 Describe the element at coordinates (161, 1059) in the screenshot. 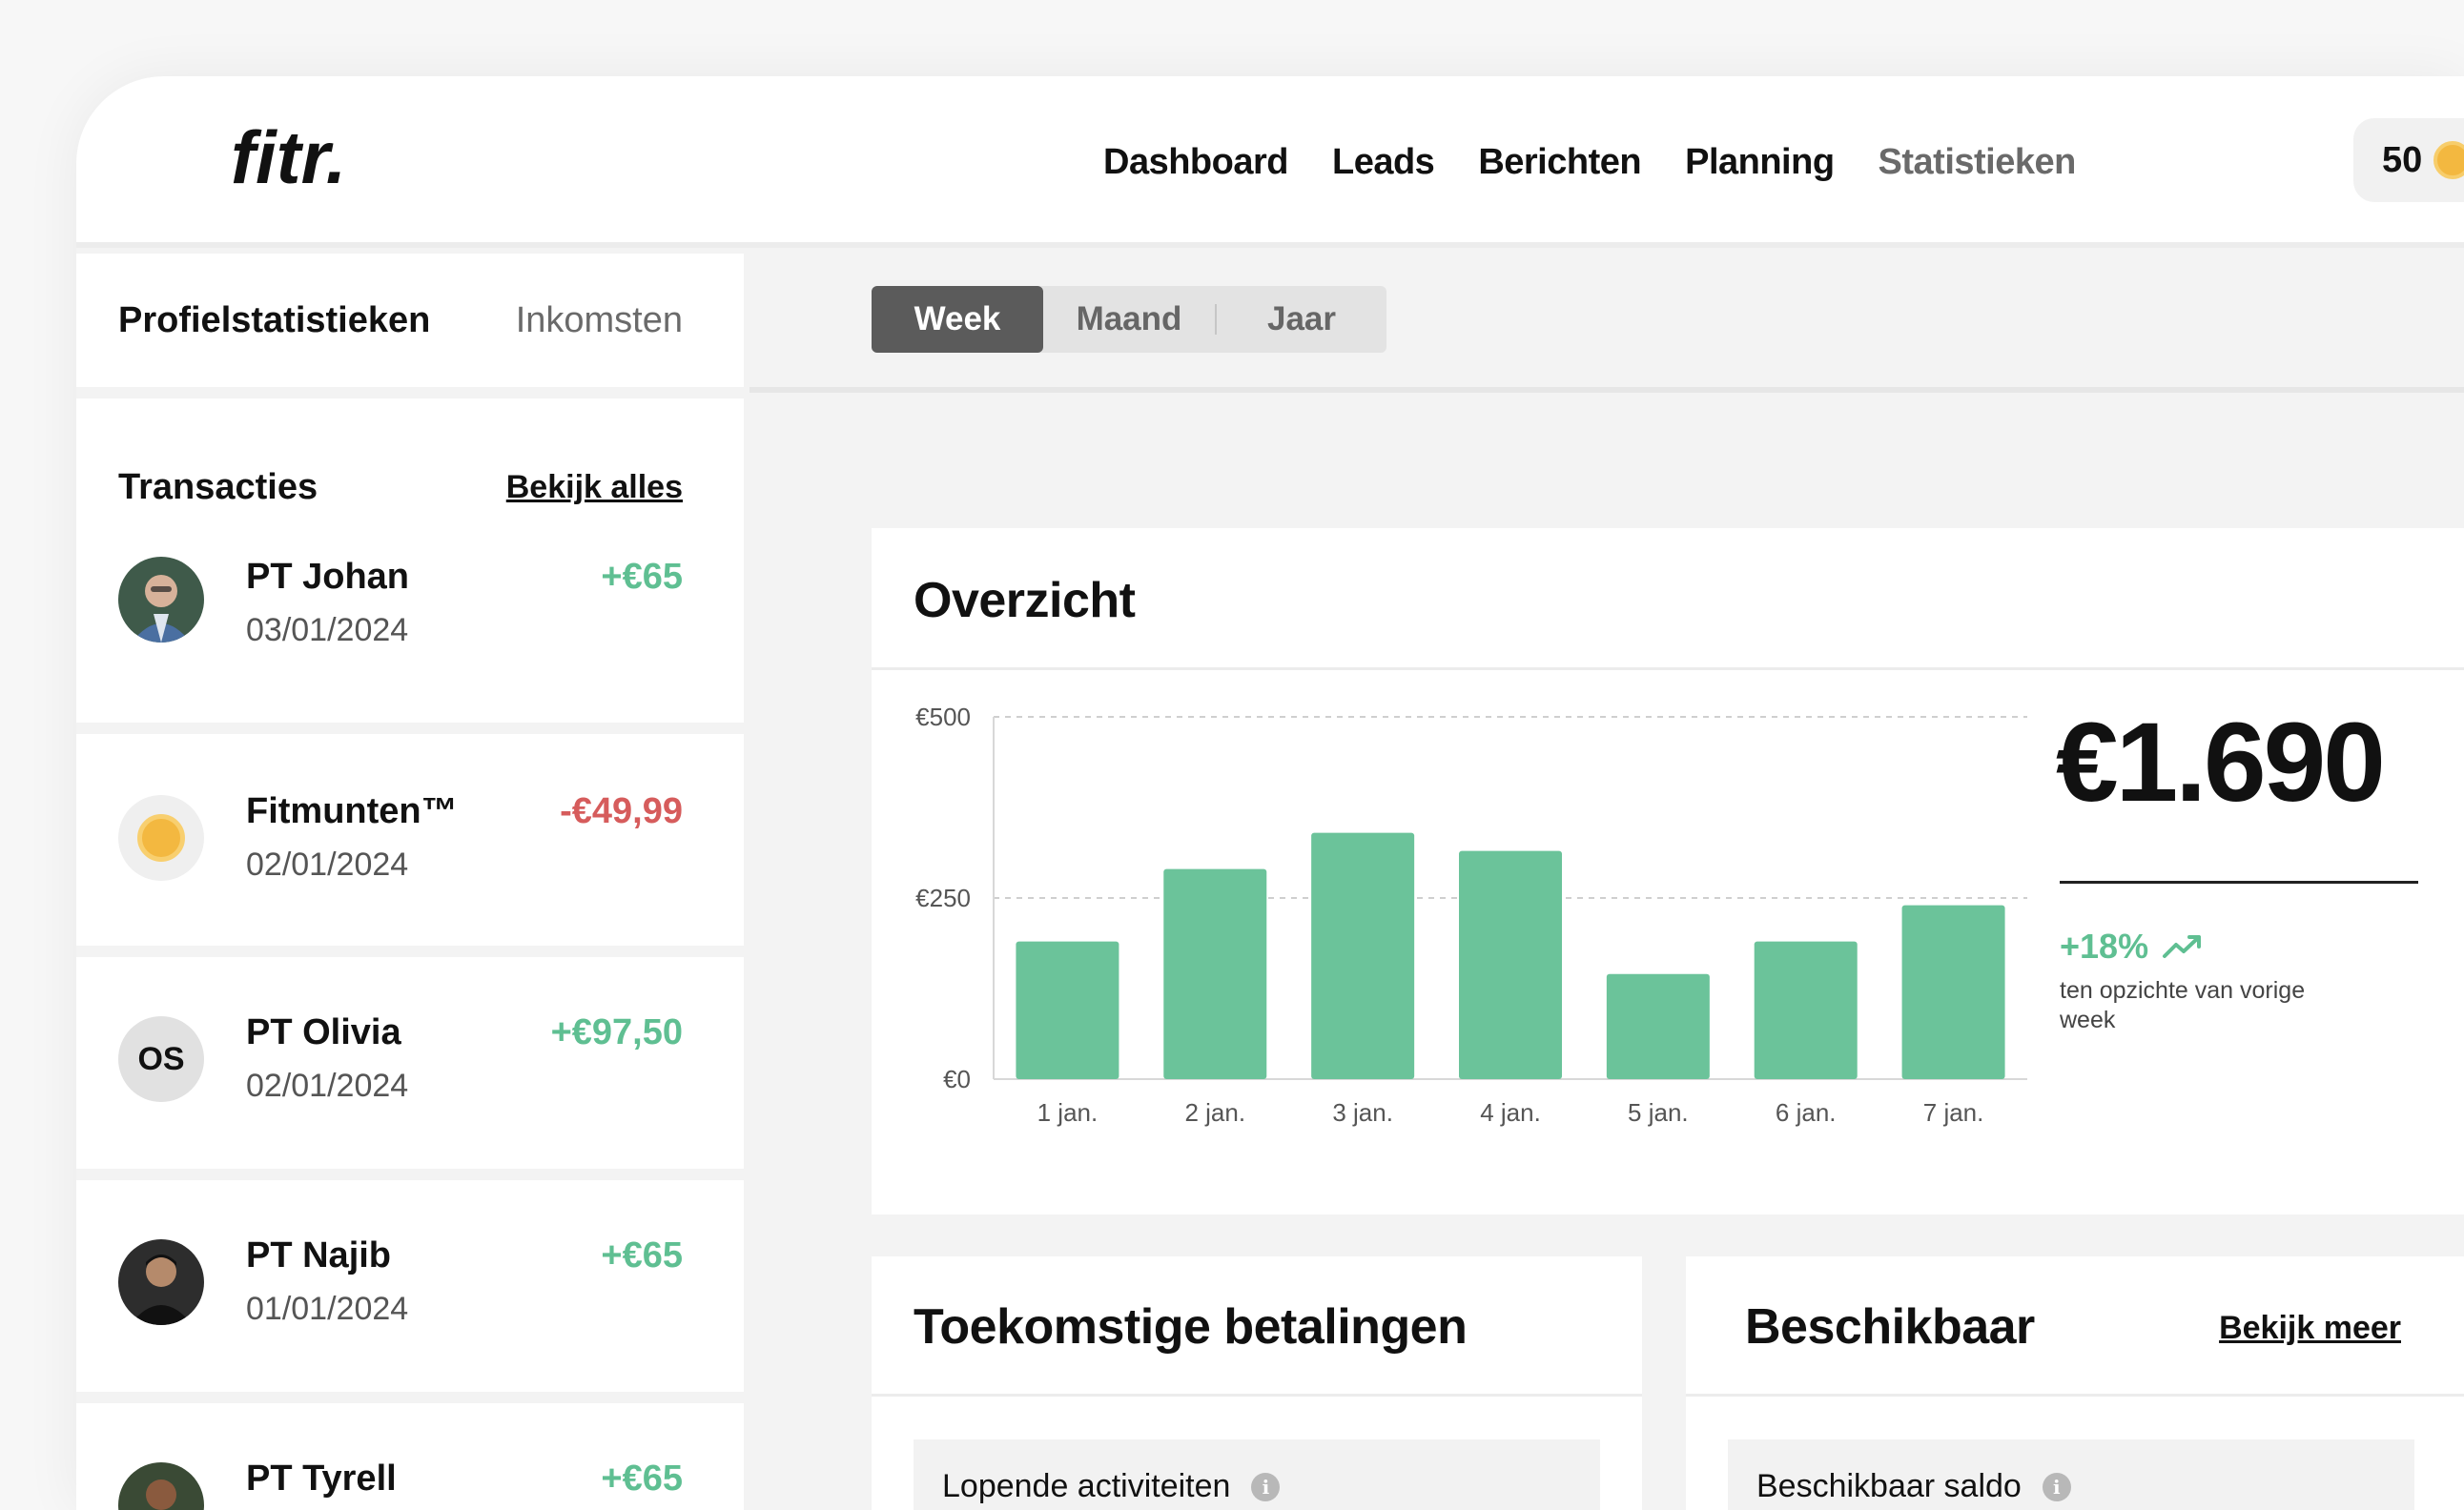

I see `avatar: OS` at that location.